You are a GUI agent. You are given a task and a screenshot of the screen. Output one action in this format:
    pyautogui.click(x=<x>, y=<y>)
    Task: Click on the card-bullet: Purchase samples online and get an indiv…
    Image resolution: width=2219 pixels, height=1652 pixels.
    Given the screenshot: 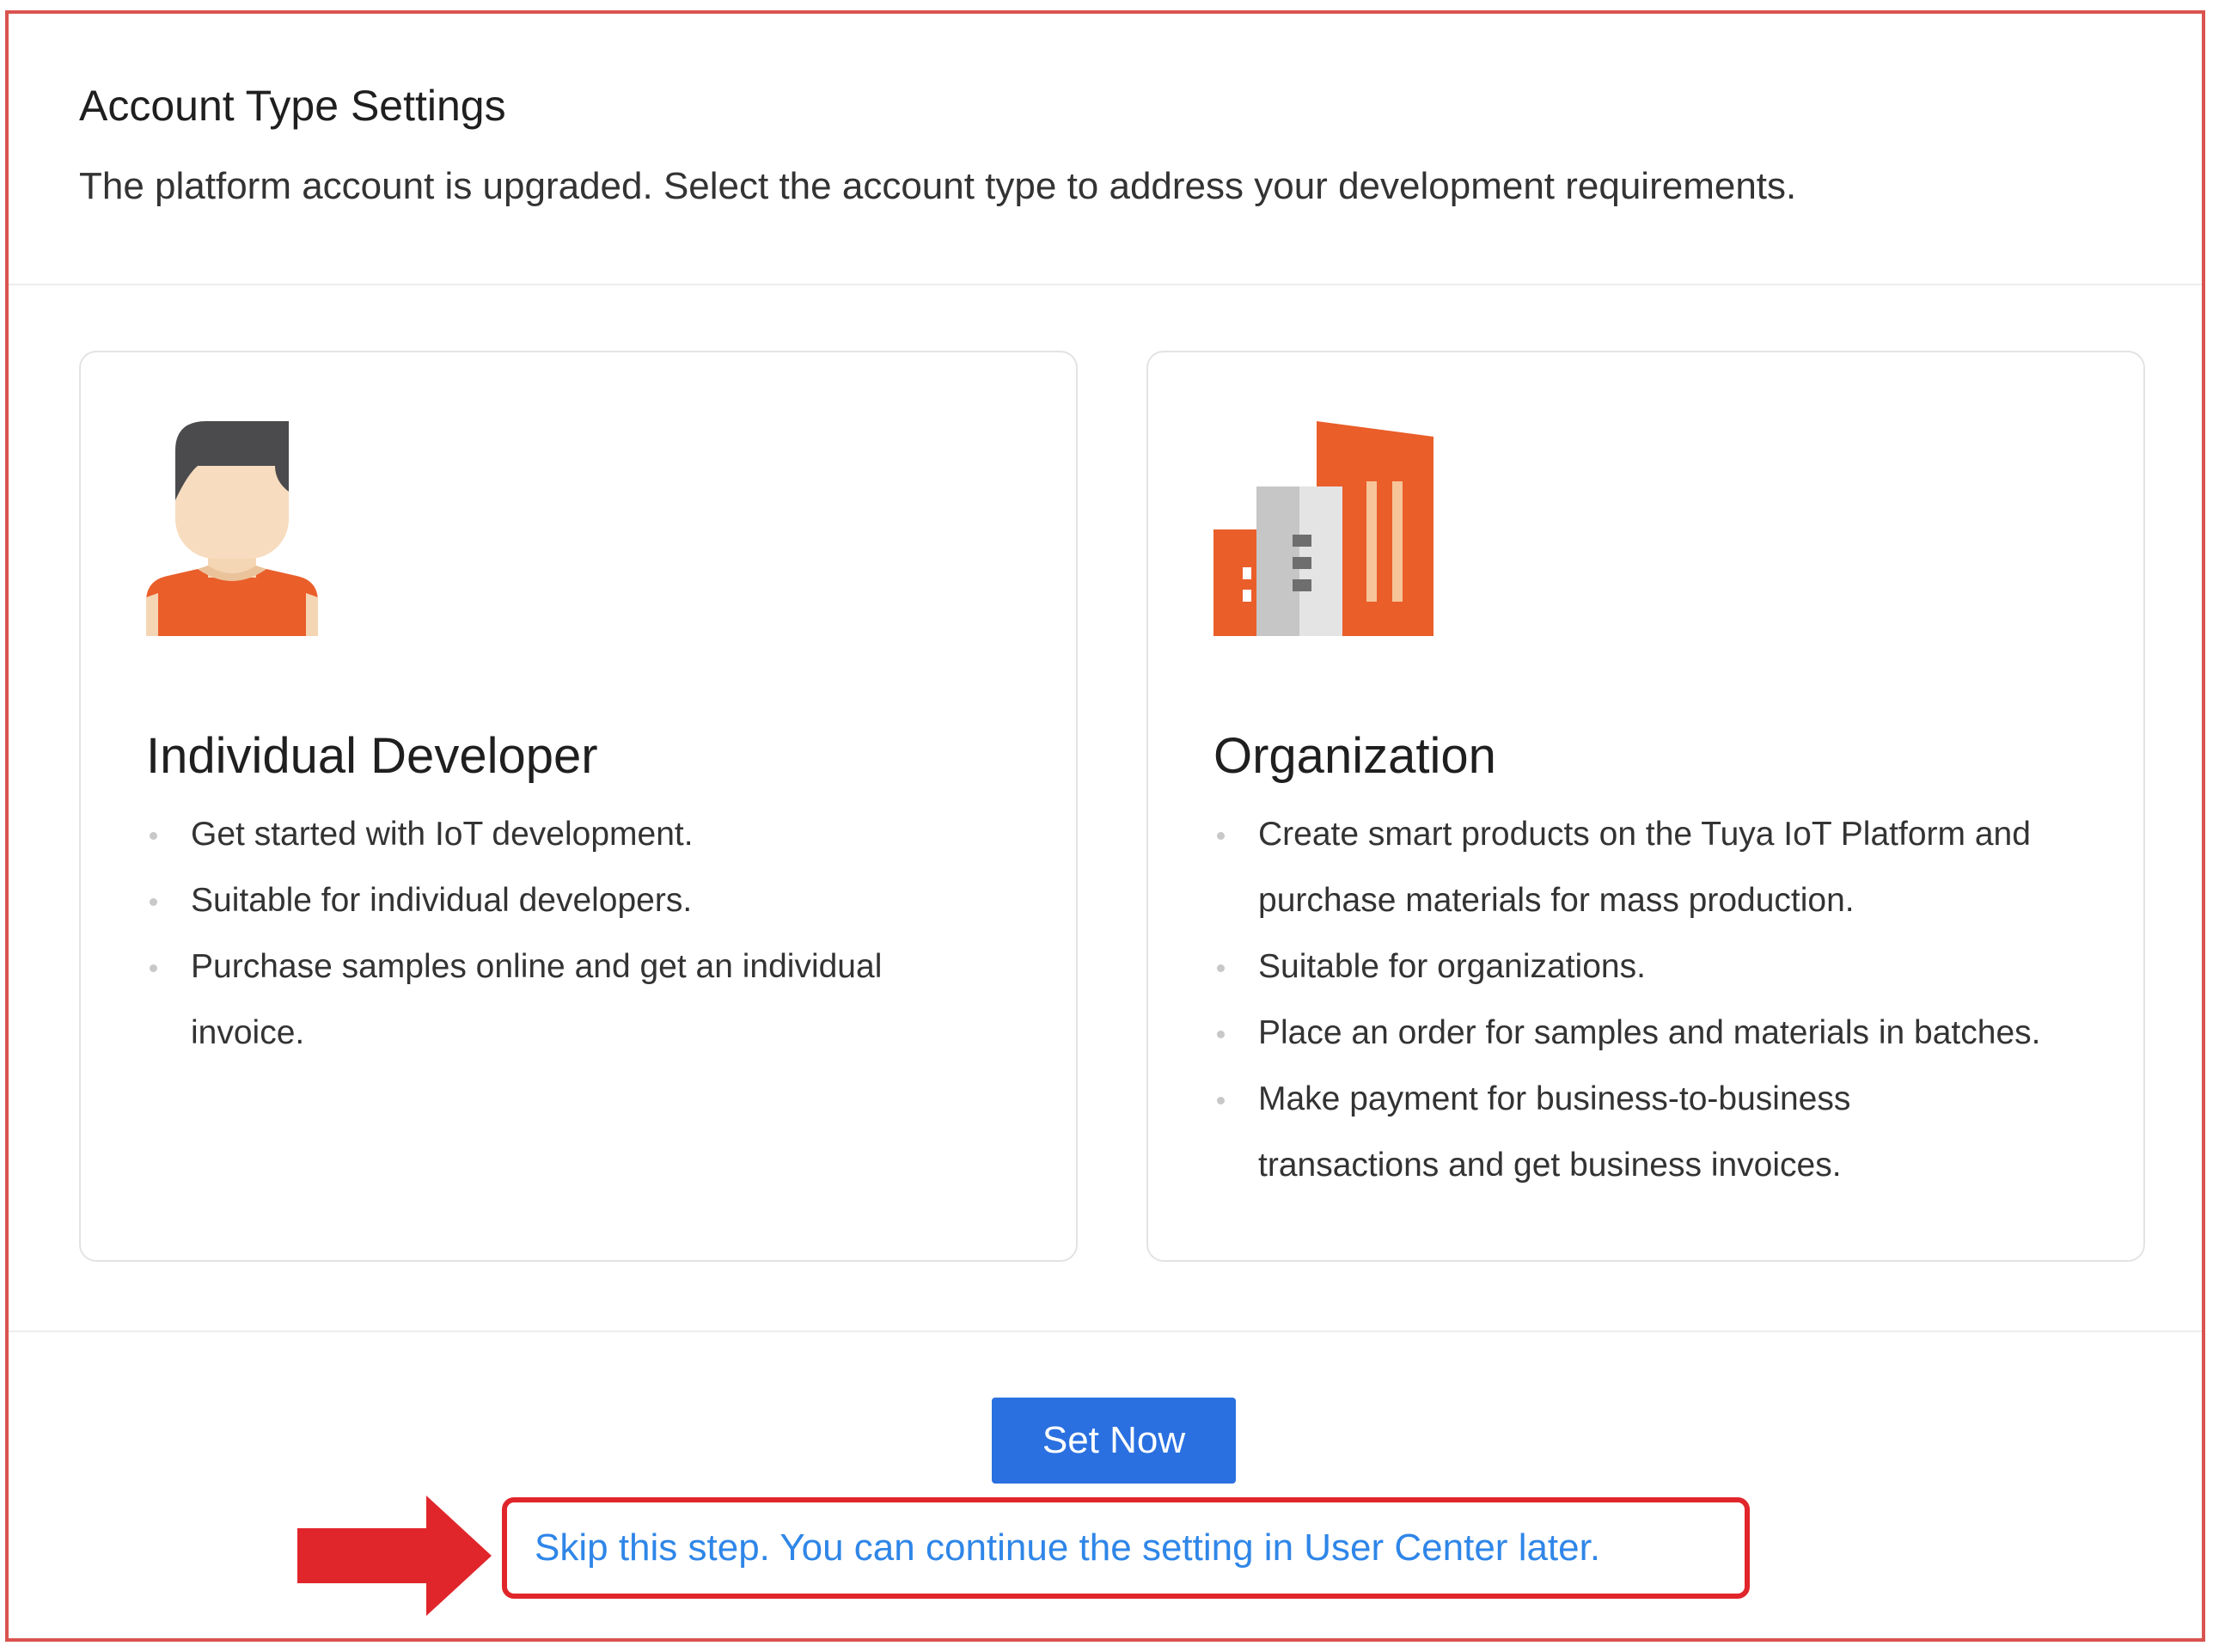 What is the action you would take?
    pyautogui.click(x=584, y=999)
    